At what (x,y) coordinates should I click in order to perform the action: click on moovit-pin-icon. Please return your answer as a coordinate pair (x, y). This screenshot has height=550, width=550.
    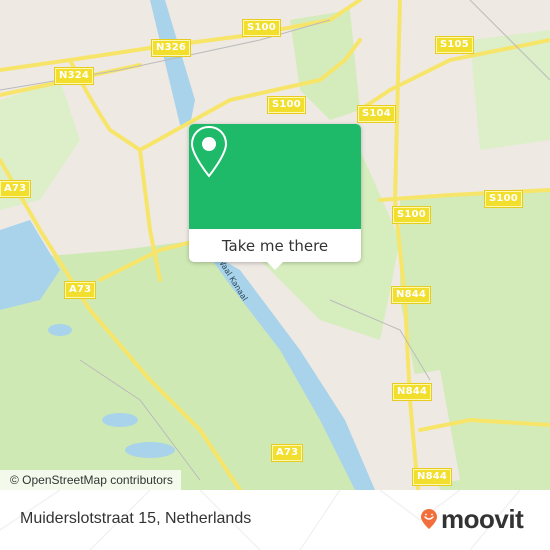
    Looking at the image, I should click on (429, 519).